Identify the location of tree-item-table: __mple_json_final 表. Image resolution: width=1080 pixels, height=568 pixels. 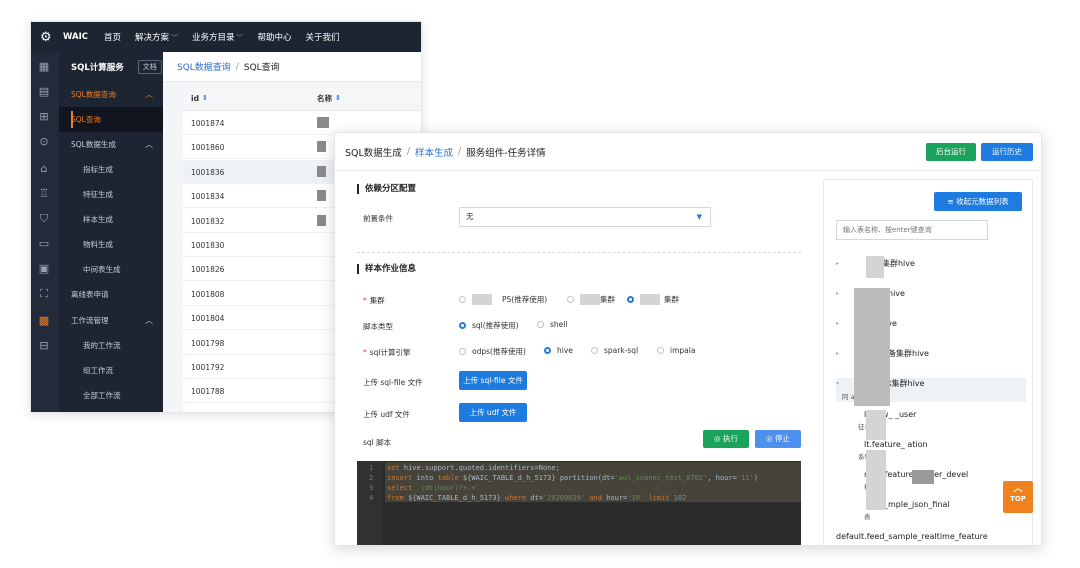
(931, 510).